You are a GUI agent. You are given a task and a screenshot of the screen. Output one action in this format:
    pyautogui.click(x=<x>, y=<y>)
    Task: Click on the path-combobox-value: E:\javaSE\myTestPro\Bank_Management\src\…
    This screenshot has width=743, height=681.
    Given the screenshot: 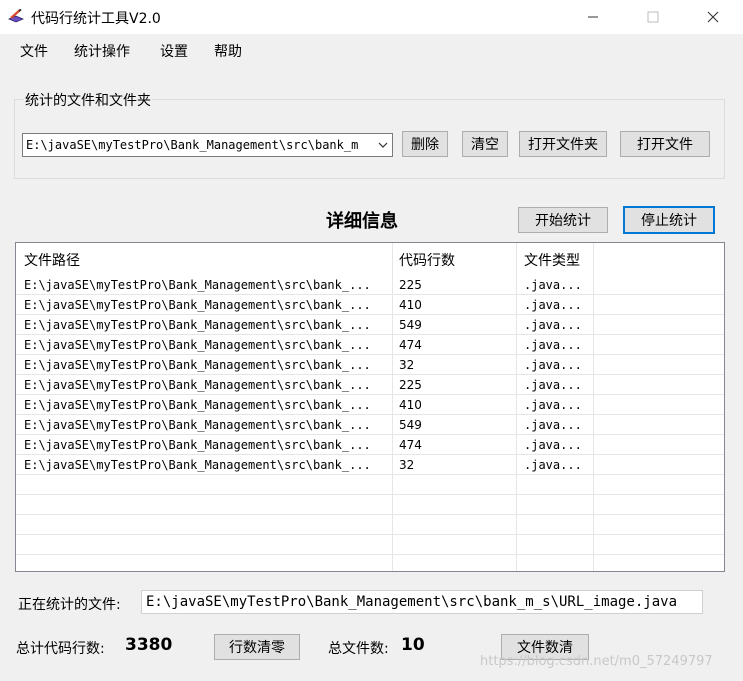 What is the action you would take?
    pyautogui.click(x=192, y=145)
    